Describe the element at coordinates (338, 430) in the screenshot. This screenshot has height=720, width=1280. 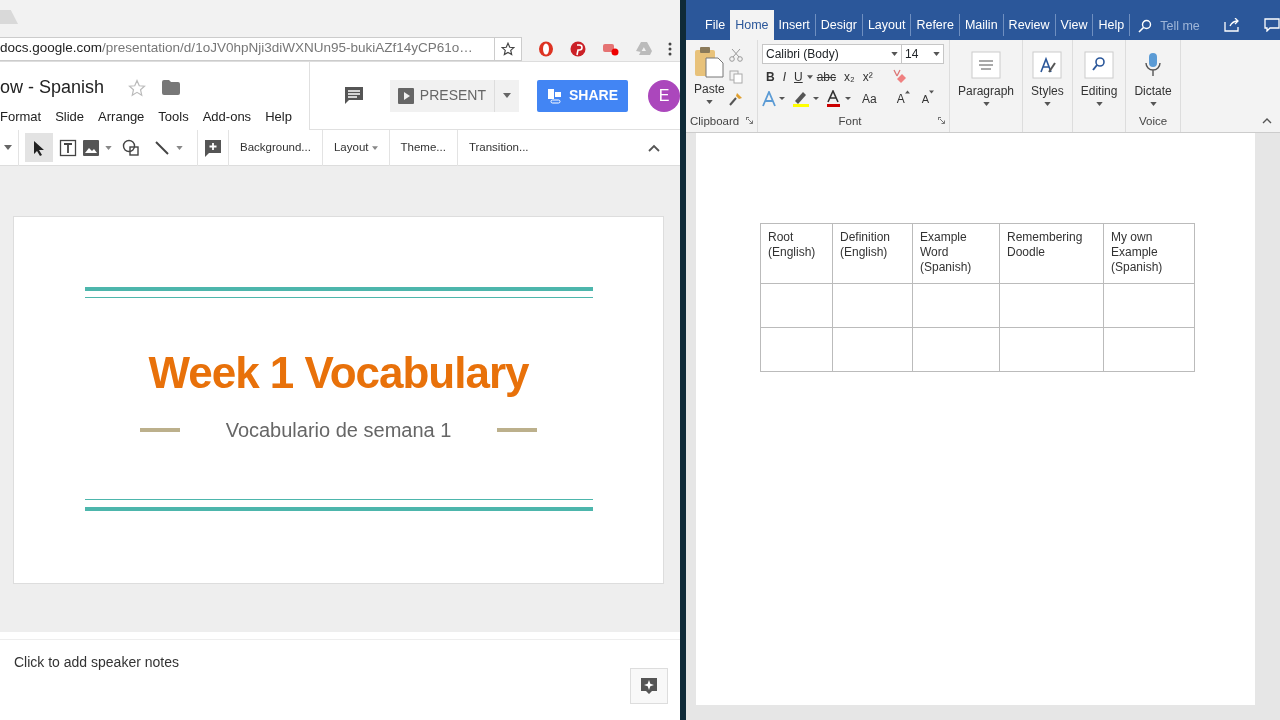
I see `slide-subtitle: Vocabulario de semana 1` at that location.